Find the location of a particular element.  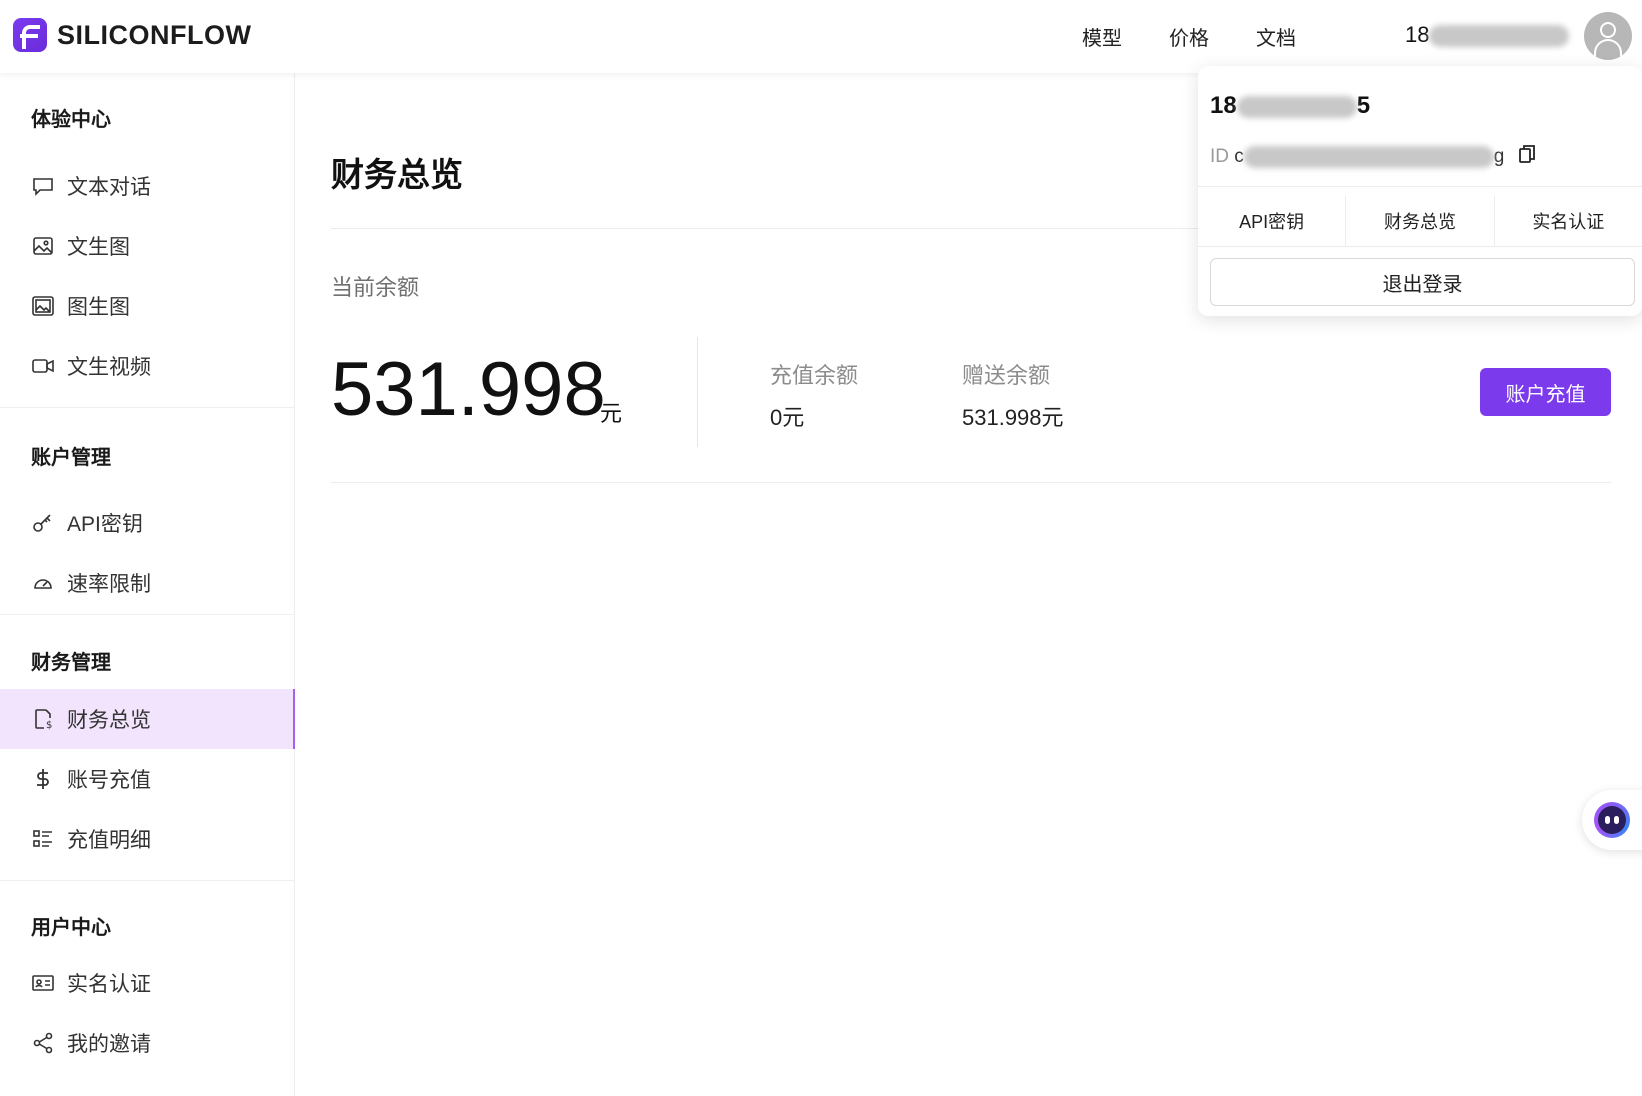

id-label: ID is located at coordinates (1219, 157).